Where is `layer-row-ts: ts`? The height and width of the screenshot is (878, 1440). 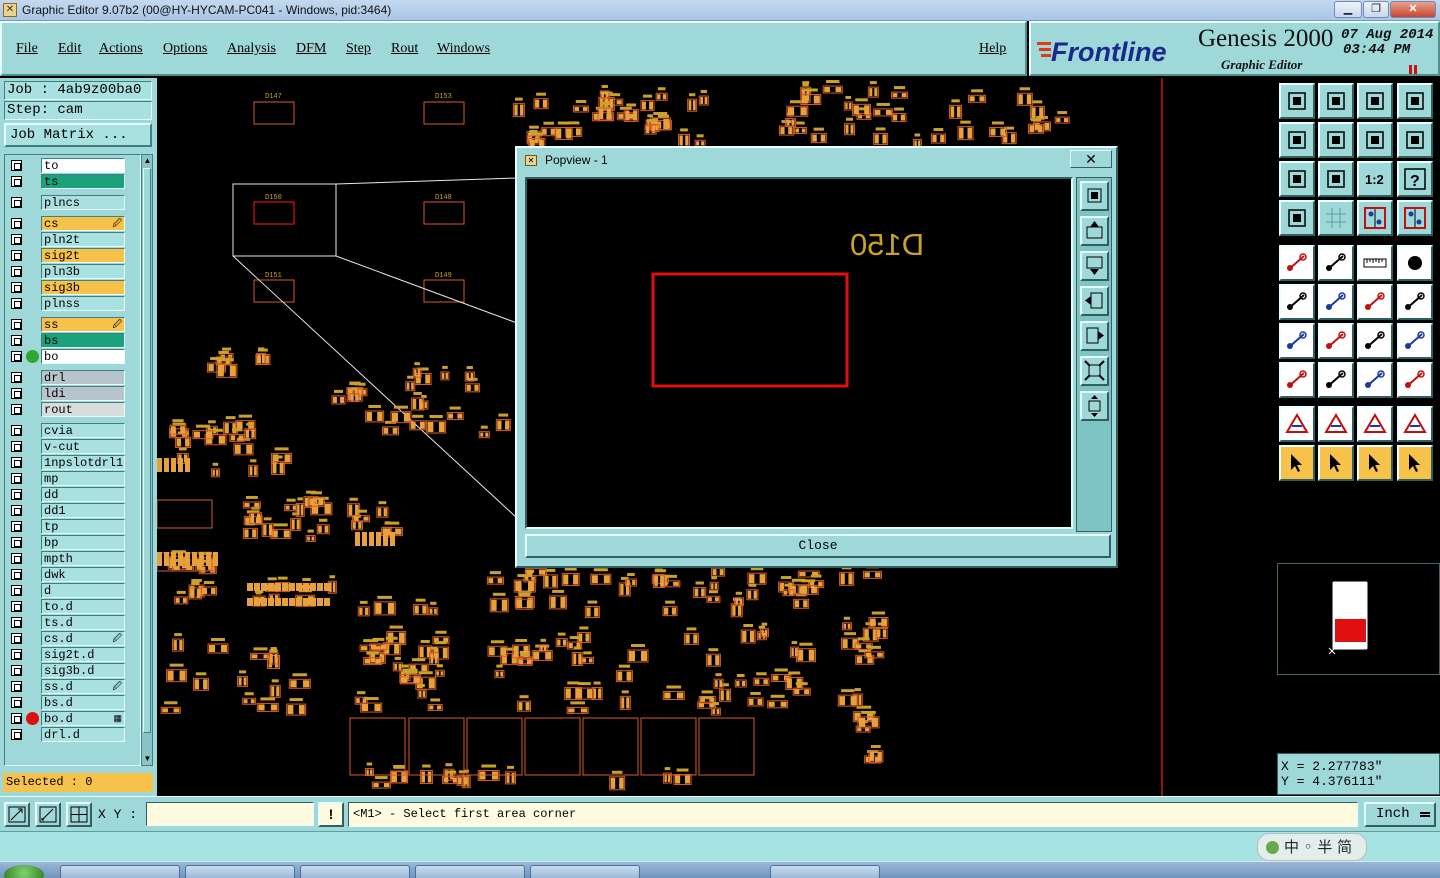
layer-row-ts: ts is located at coordinates (67, 181).